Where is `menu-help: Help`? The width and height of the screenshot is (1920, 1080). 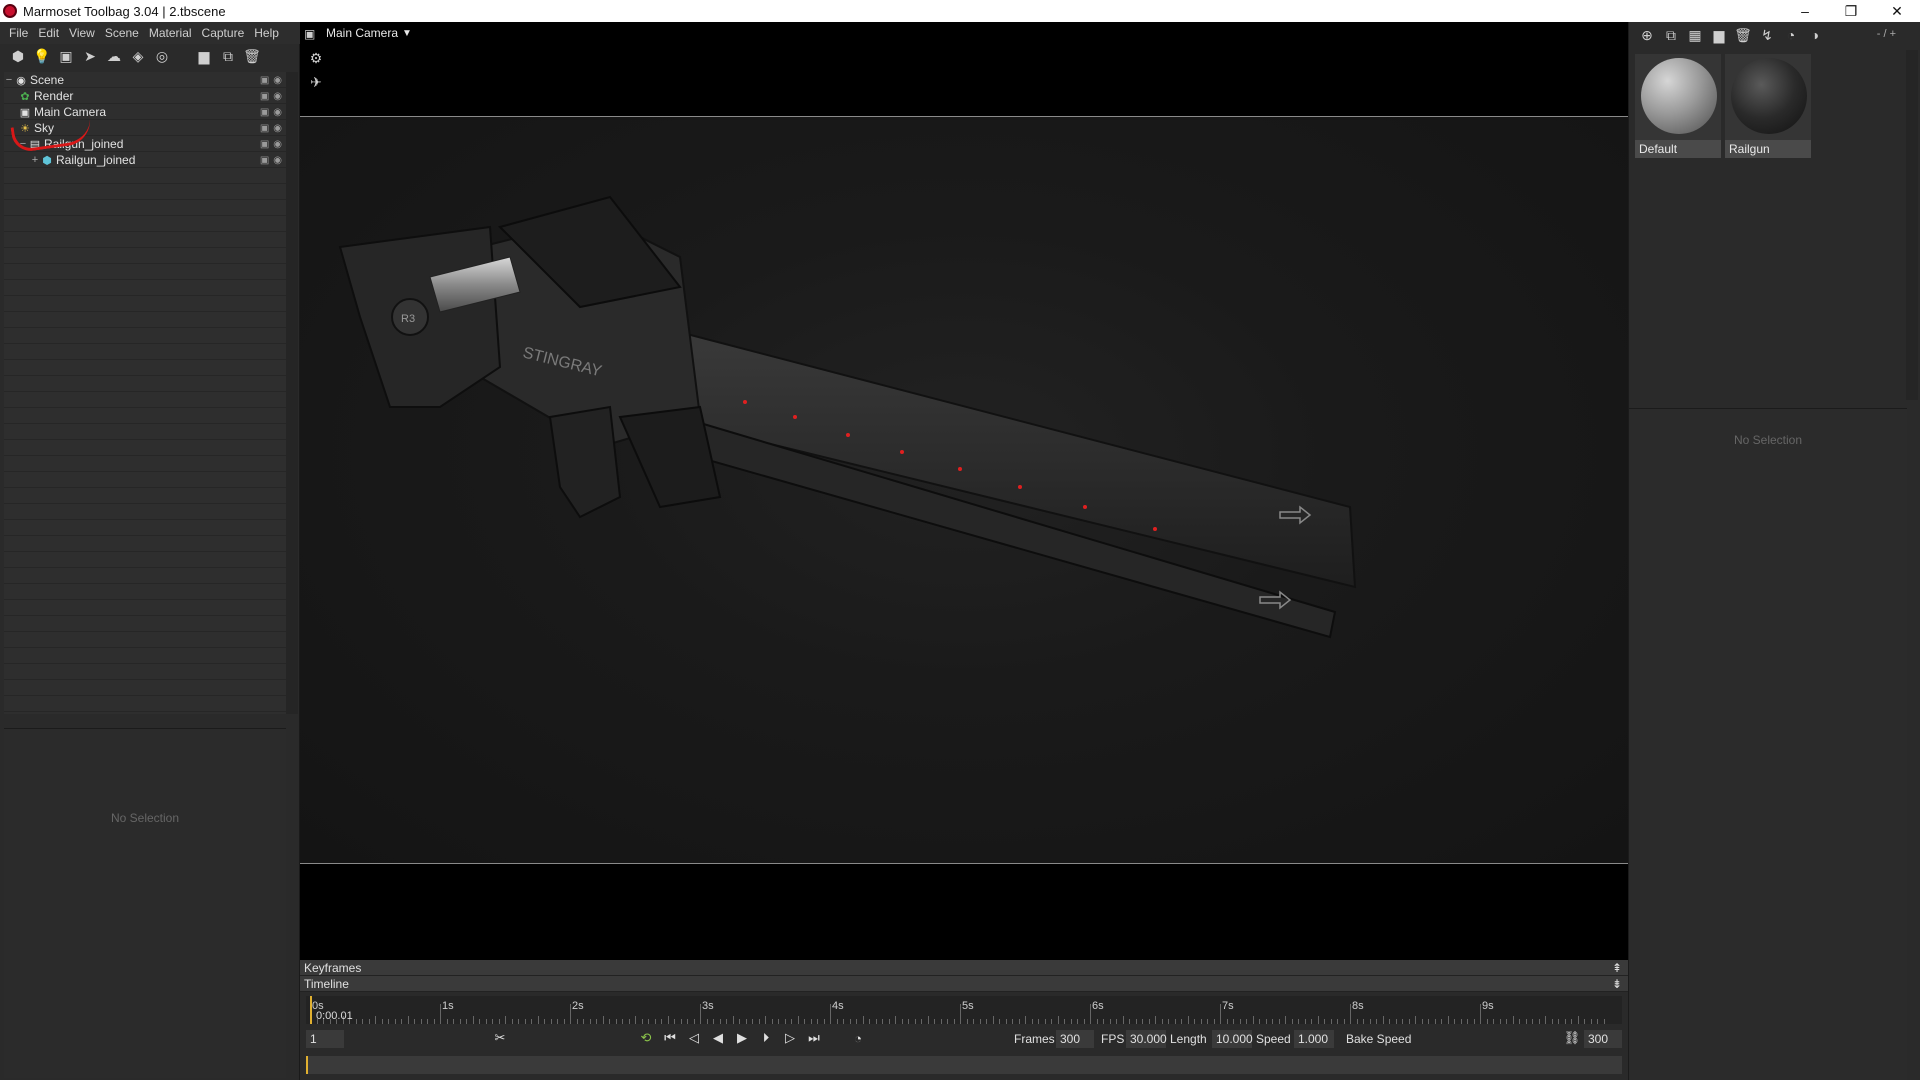
menu-help: Help is located at coordinates (266, 33).